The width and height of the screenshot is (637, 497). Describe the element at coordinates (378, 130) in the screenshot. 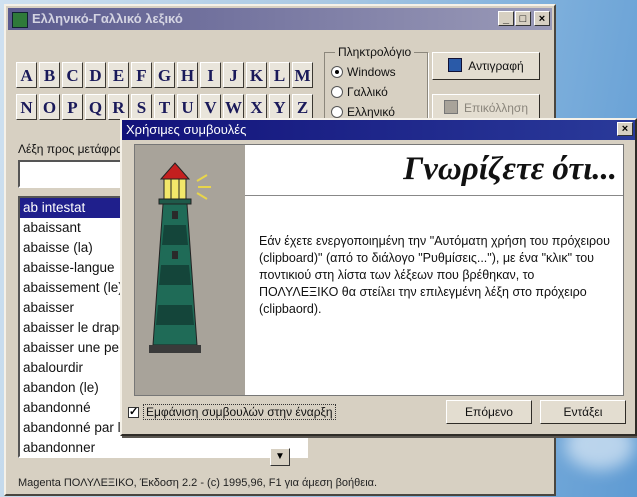

I see `tips-titlebar: Χρήσιμες συμβουλές ×` at that location.